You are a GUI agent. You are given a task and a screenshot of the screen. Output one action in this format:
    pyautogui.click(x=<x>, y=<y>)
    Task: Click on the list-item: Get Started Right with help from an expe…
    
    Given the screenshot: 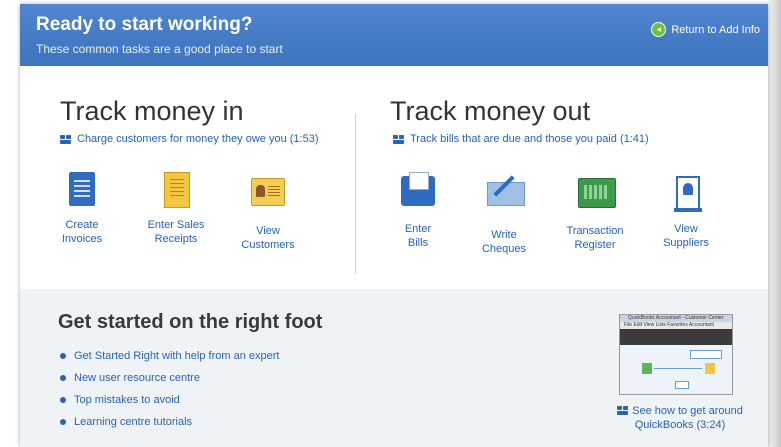 What is the action you would take?
    pyautogui.click(x=169, y=356)
    